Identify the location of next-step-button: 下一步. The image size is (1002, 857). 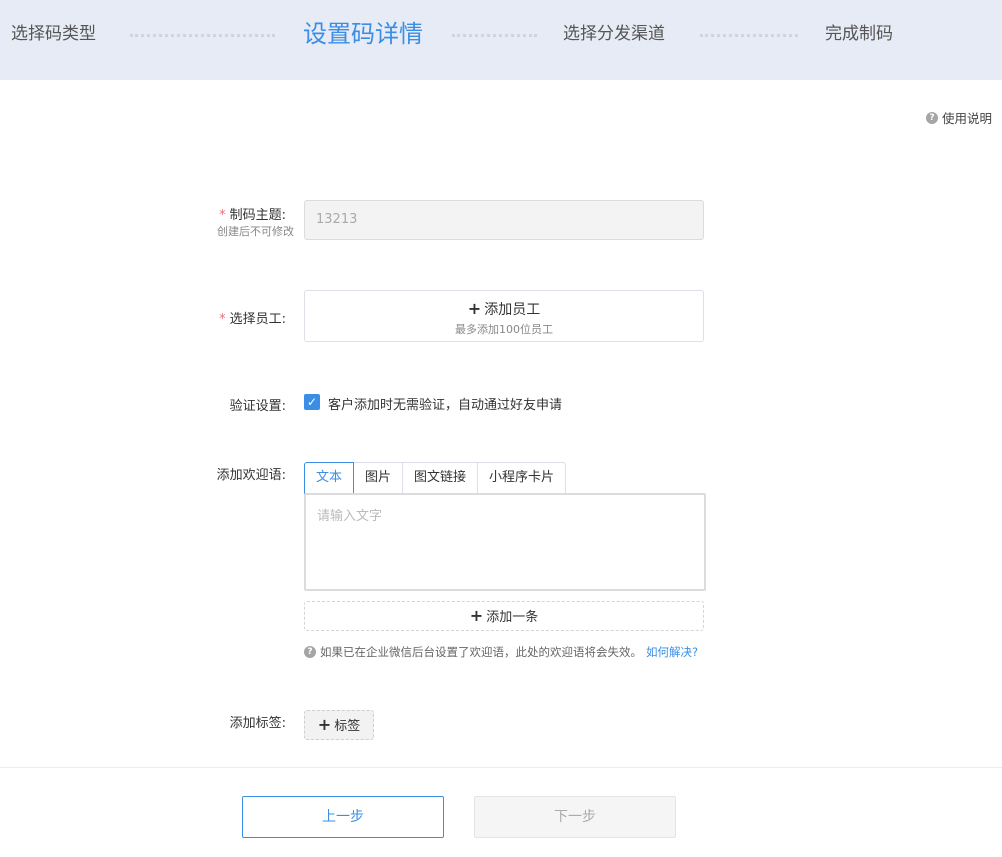
(575, 817).